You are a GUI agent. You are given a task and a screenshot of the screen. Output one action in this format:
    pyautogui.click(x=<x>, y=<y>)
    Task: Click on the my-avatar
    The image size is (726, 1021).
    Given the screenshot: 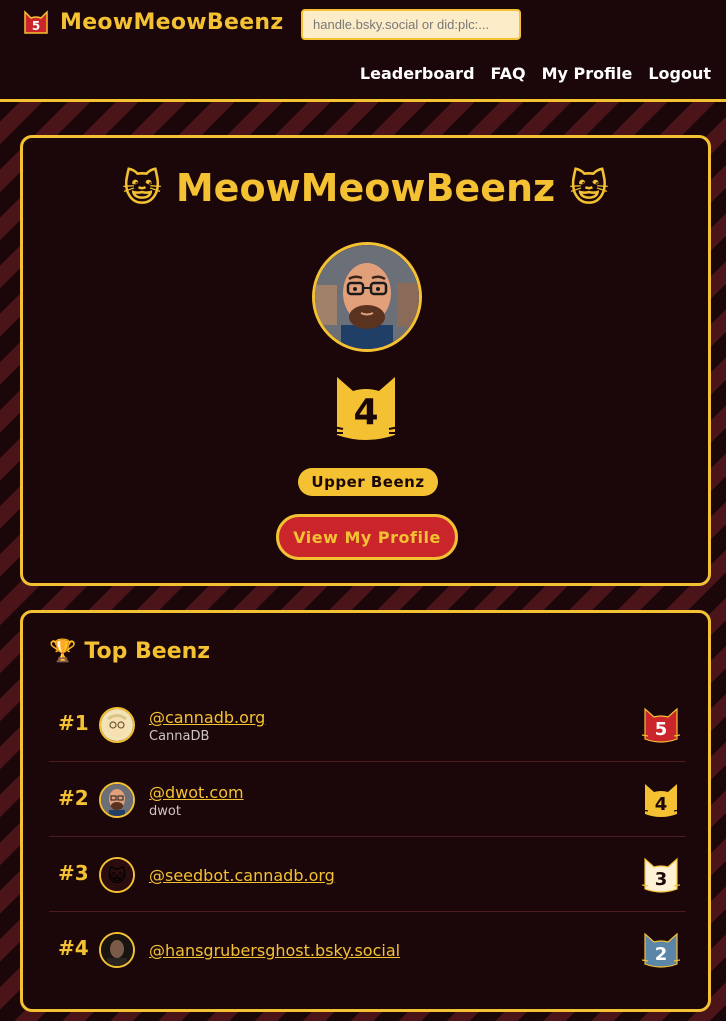 What is the action you would take?
    pyautogui.click(x=367, y=297)
    